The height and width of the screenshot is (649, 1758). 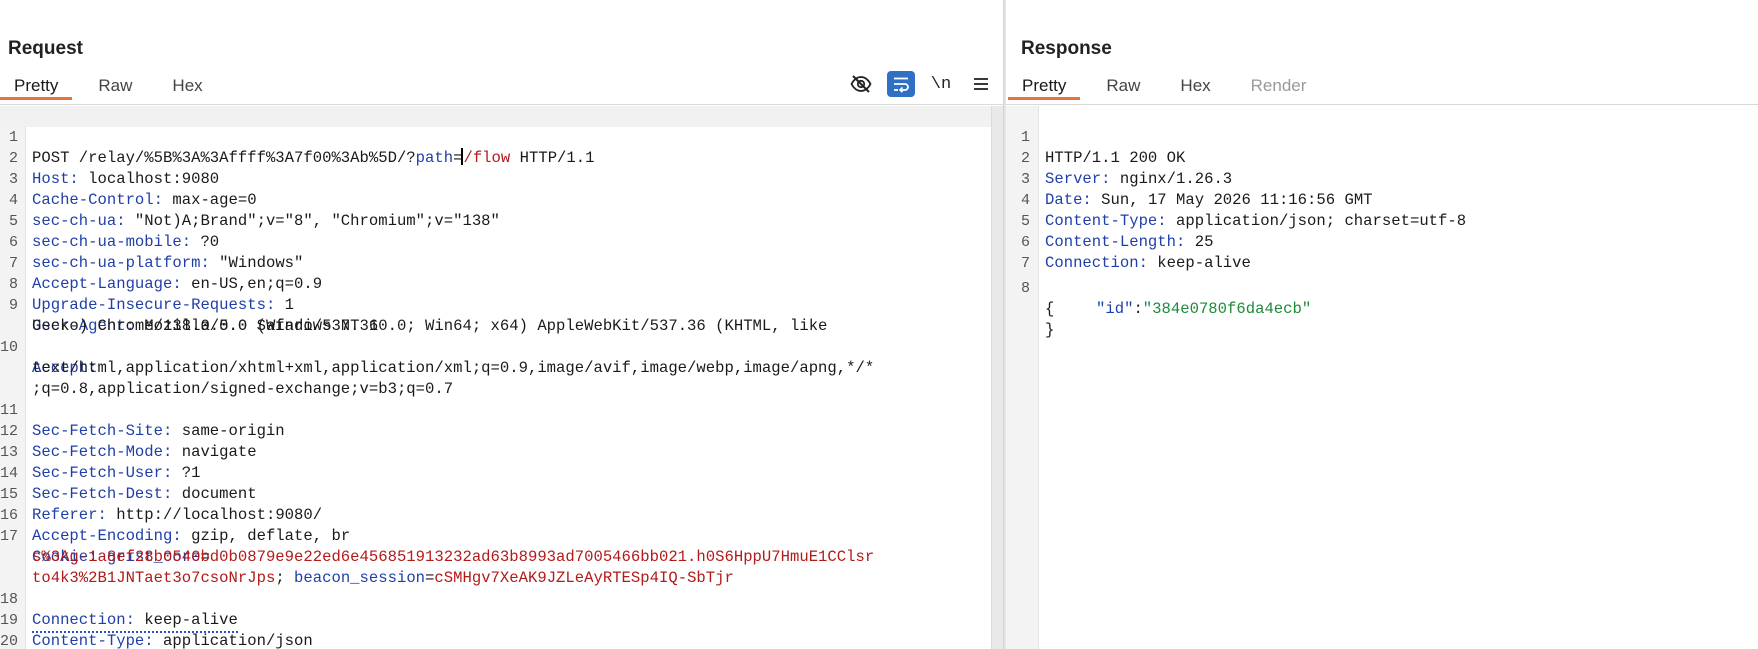 I want to click on request-tab-divider, so click(x=501, y=104).